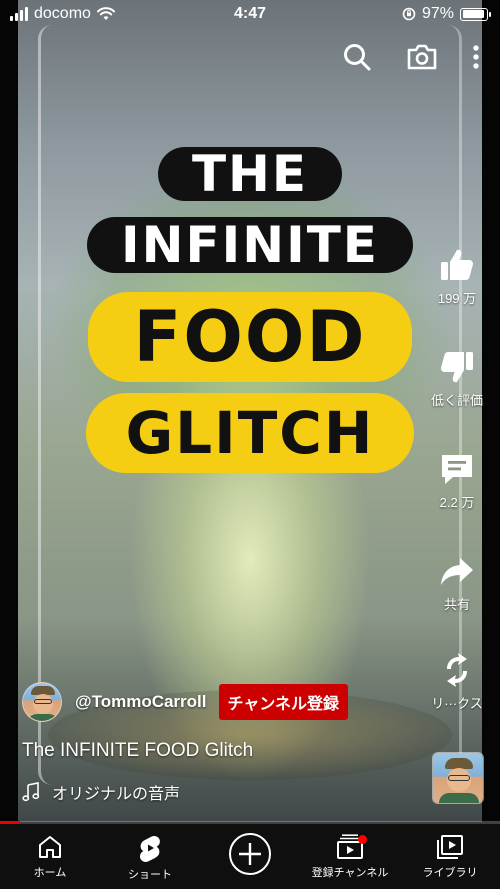 The height and width of the screenshot is (889, 500). Describe the element at coordinates (450, 847) in the screenshot. I see `library-icon` at that location.